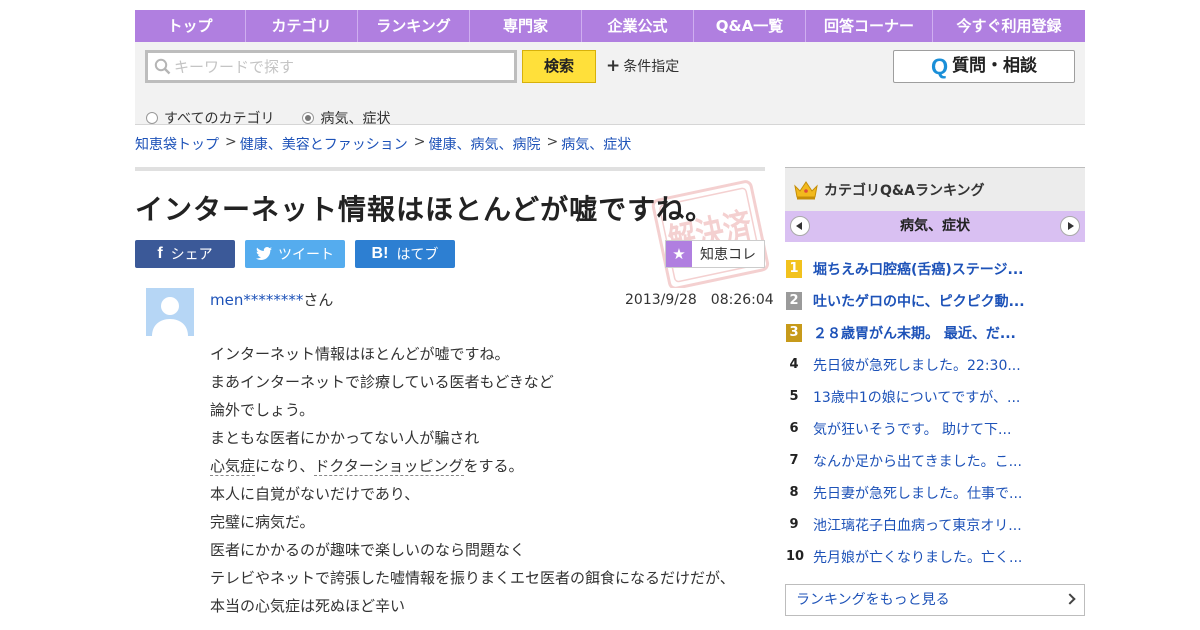  I want to click on rank-number: 10, so click(795, 556).